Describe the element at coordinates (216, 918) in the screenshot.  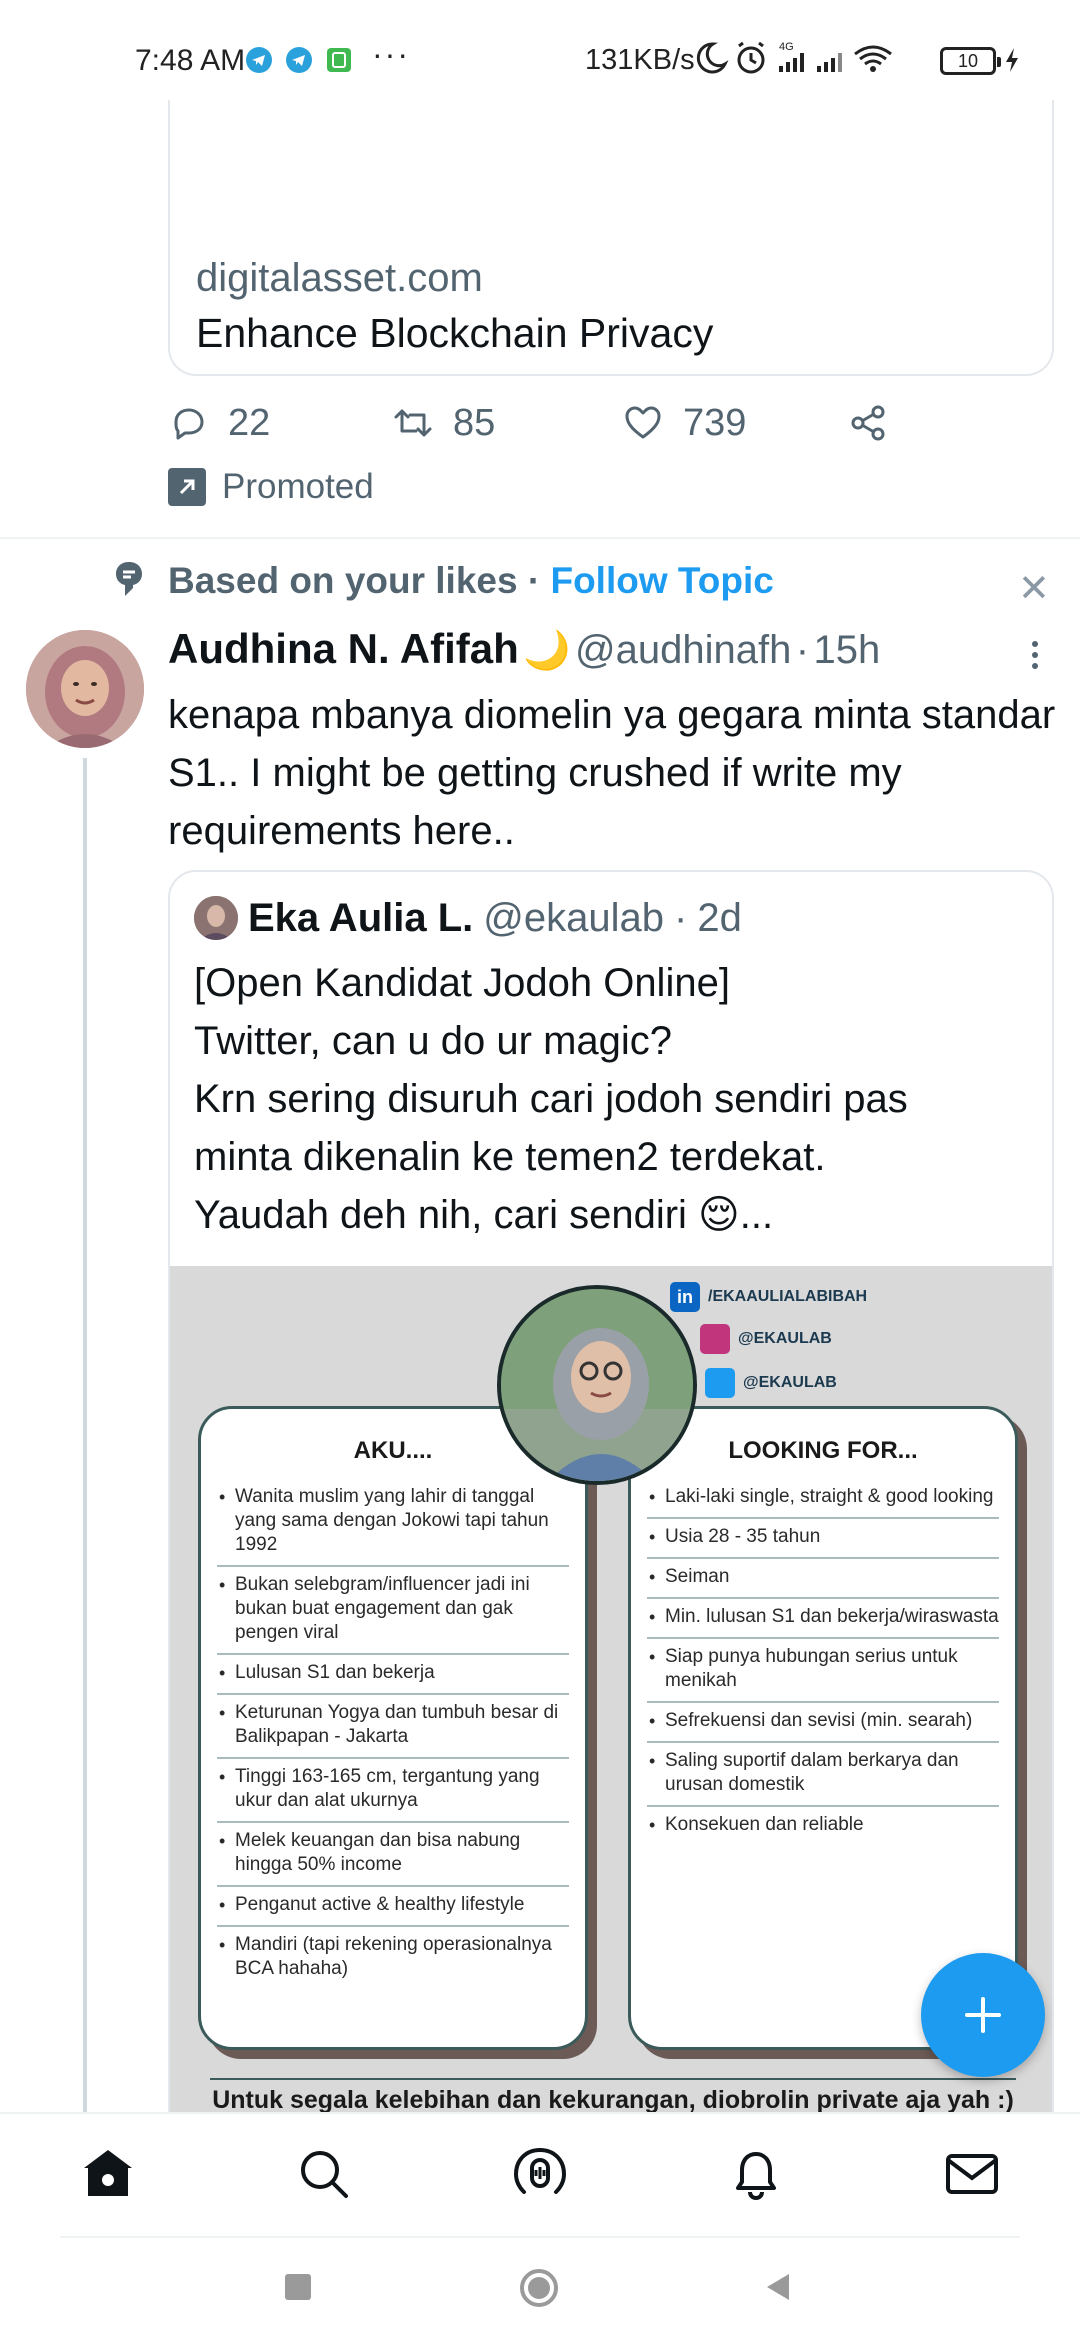
I see `quote-avatar` at that location.